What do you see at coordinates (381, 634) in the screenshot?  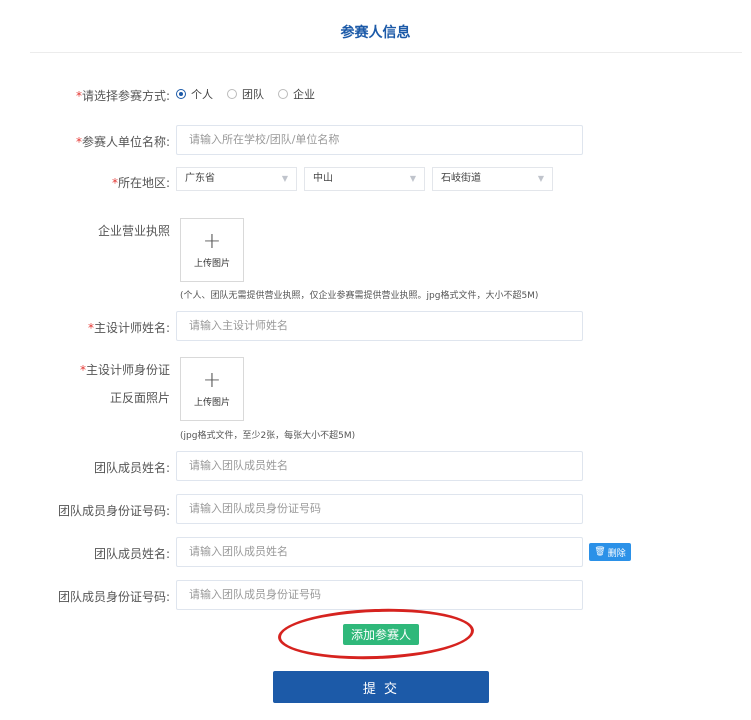 I see `add-participant-button: 添加参赛人` at bounding box center [381, 634].